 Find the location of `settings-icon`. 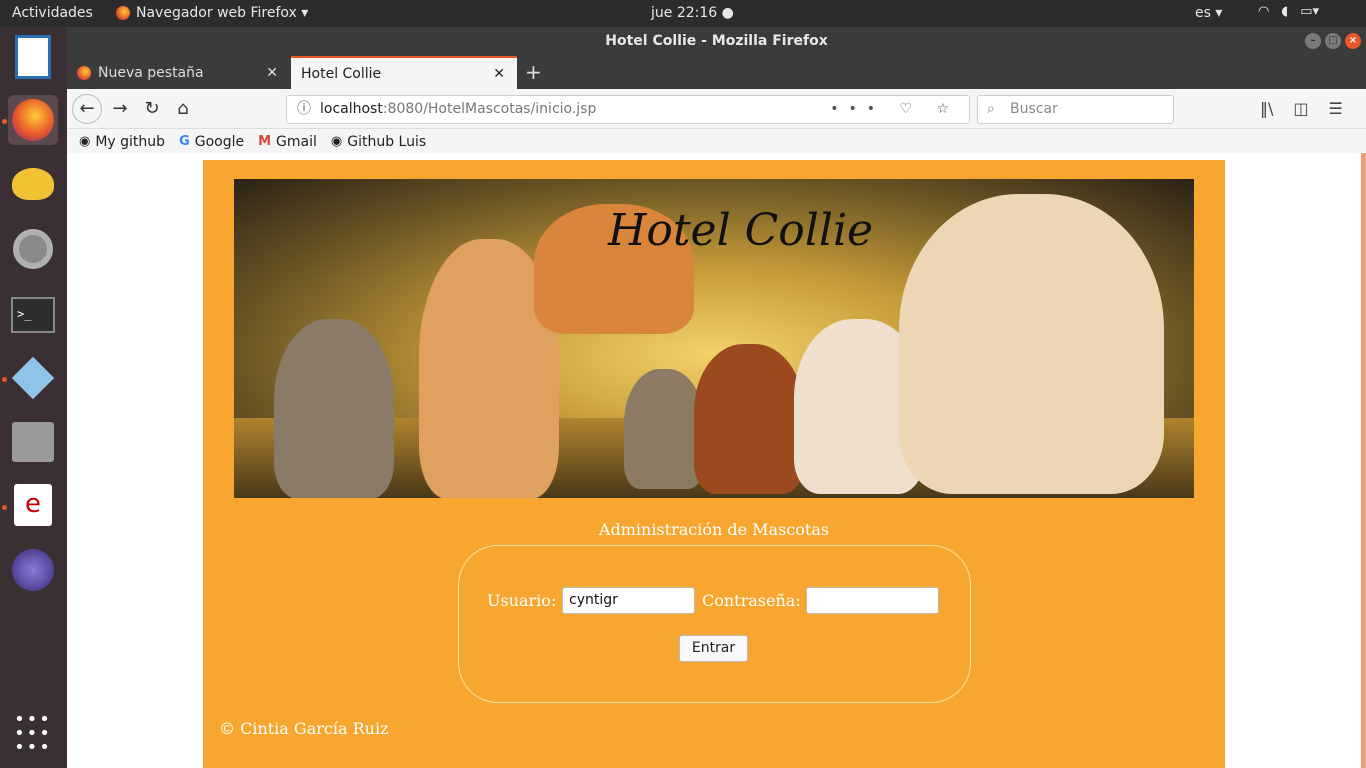

settings-icon is located at coordinates (33, 249).